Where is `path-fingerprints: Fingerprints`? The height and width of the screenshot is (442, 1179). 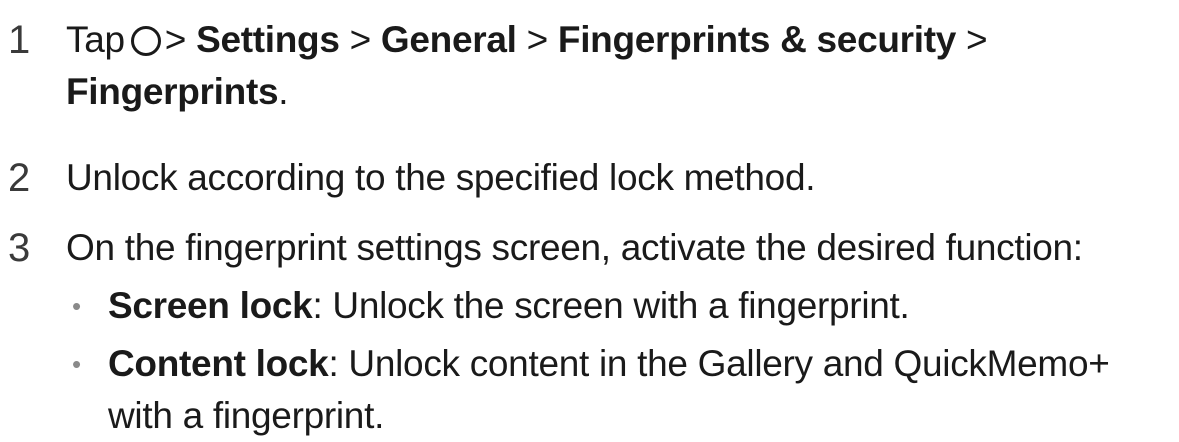 path-fingerprints: Fingerprints is located at coordinates (172, 91).